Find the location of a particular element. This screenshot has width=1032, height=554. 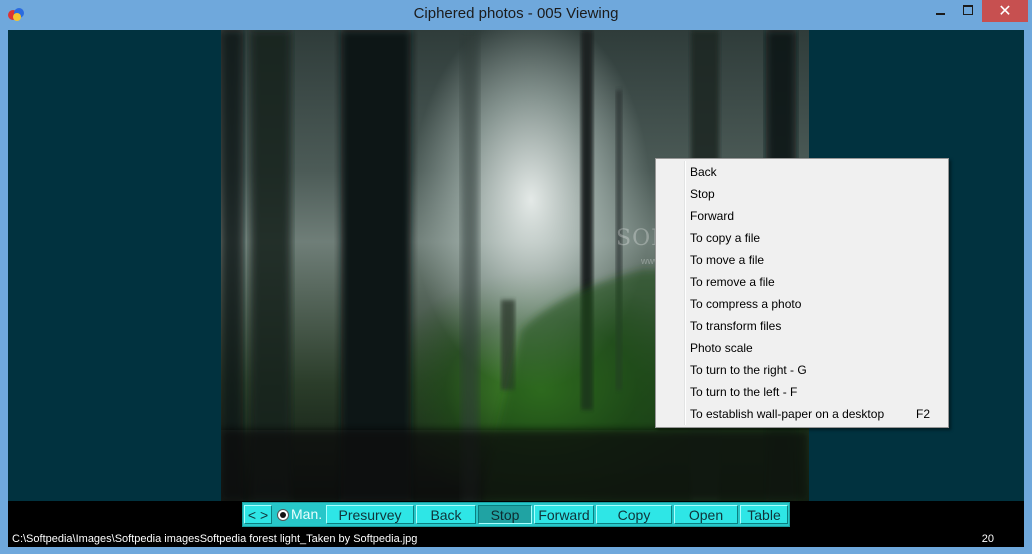

menu-item-photo-scale: Photo scale is located at coordinates (817, 348).